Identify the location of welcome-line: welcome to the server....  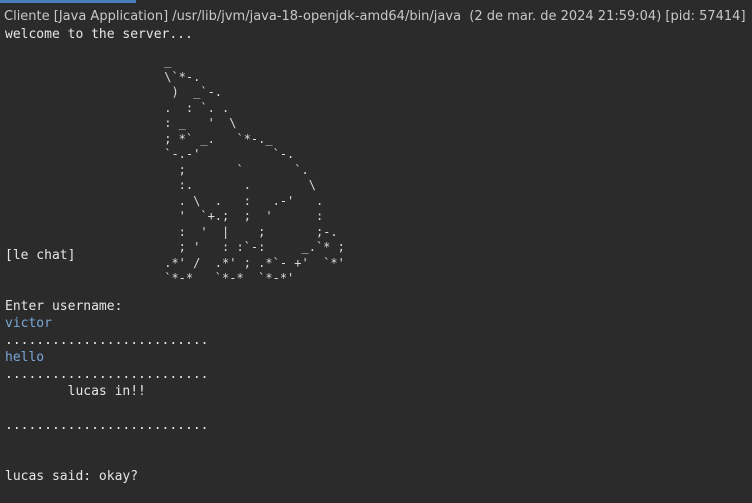
(99, 34).